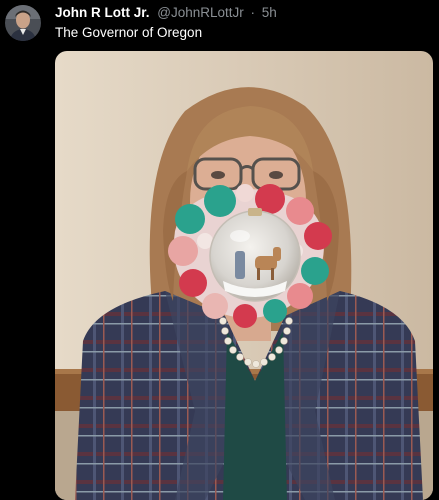  I want to click on display-name: John R Lott Jr., so click(102, 12).